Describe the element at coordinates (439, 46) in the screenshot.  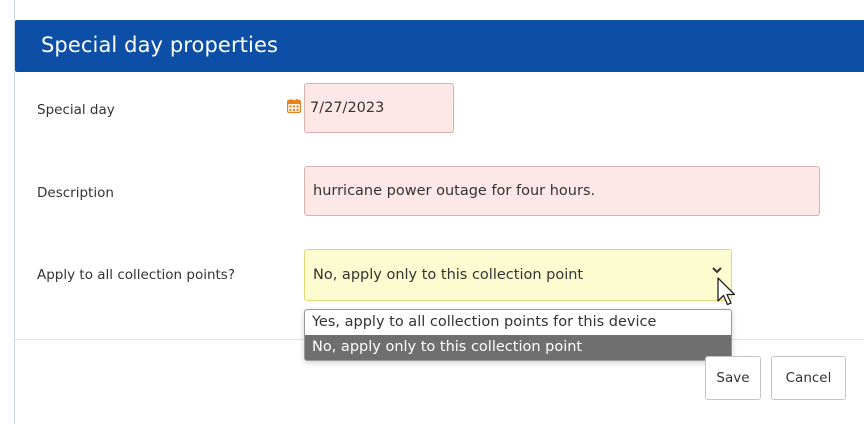
I see `dialog-header: Special day properties` at that location.